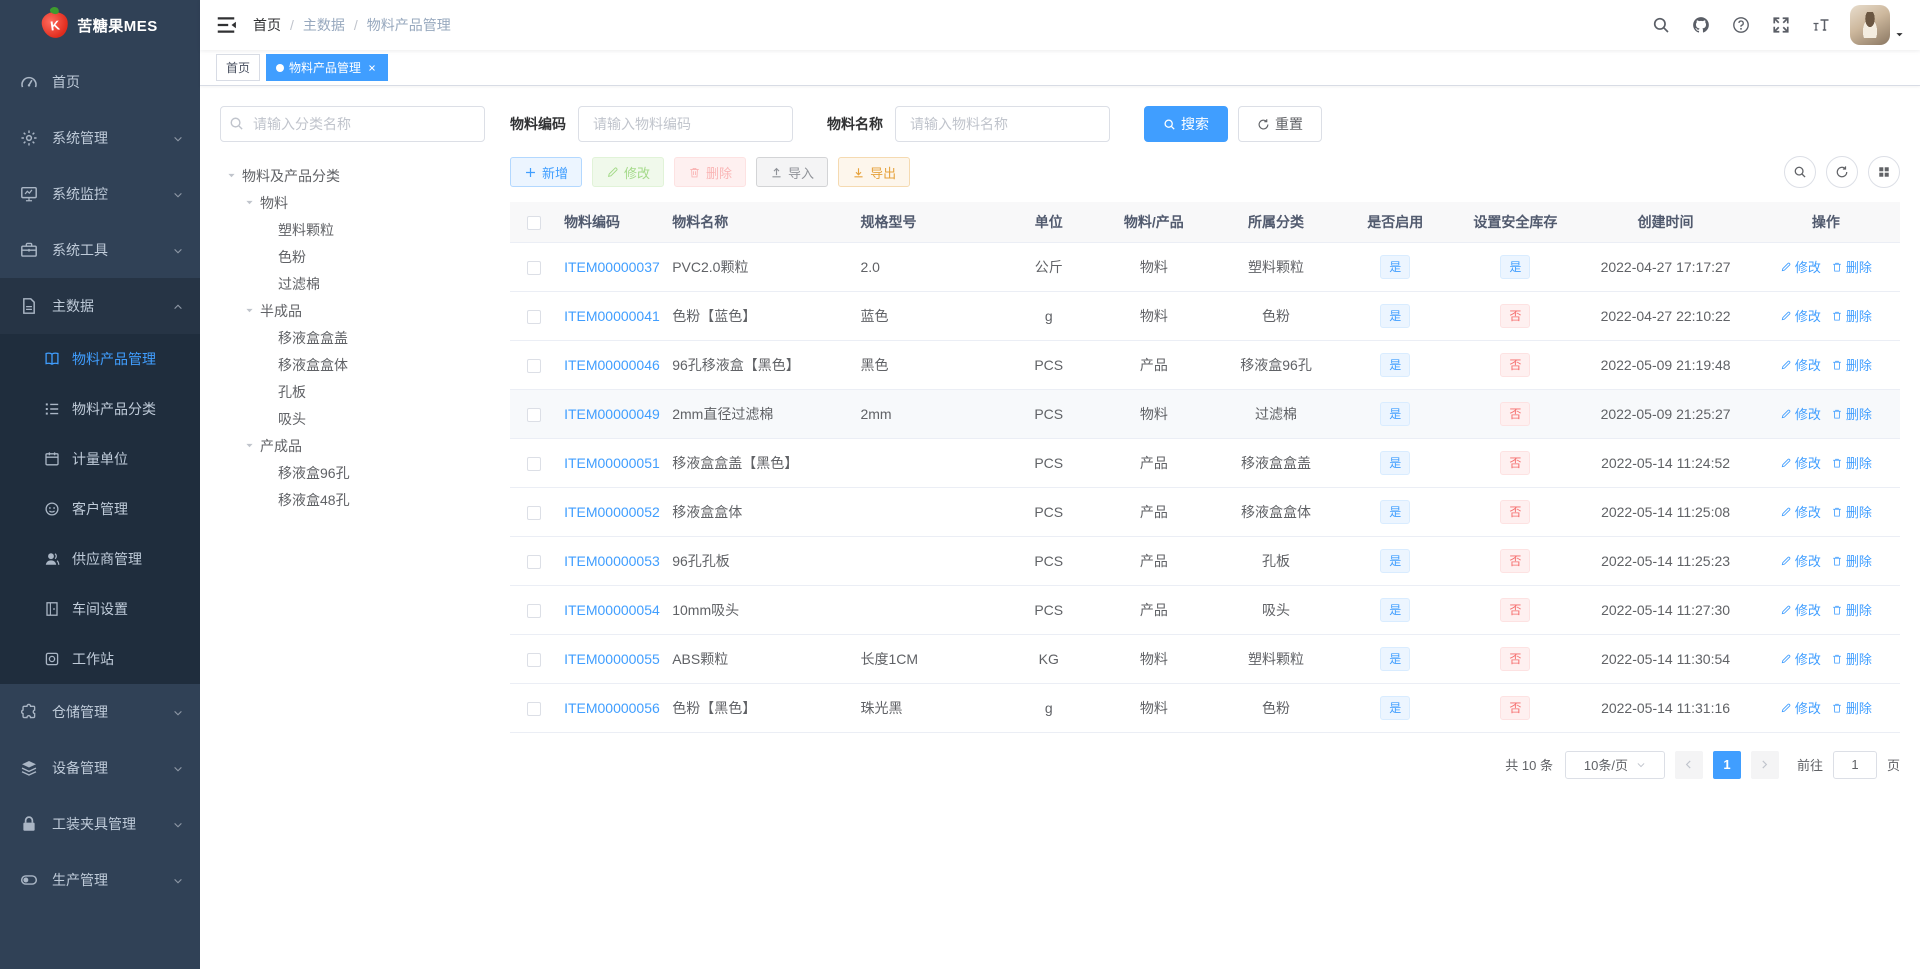  I want to click on add-button: 新增, so click(546, 172).